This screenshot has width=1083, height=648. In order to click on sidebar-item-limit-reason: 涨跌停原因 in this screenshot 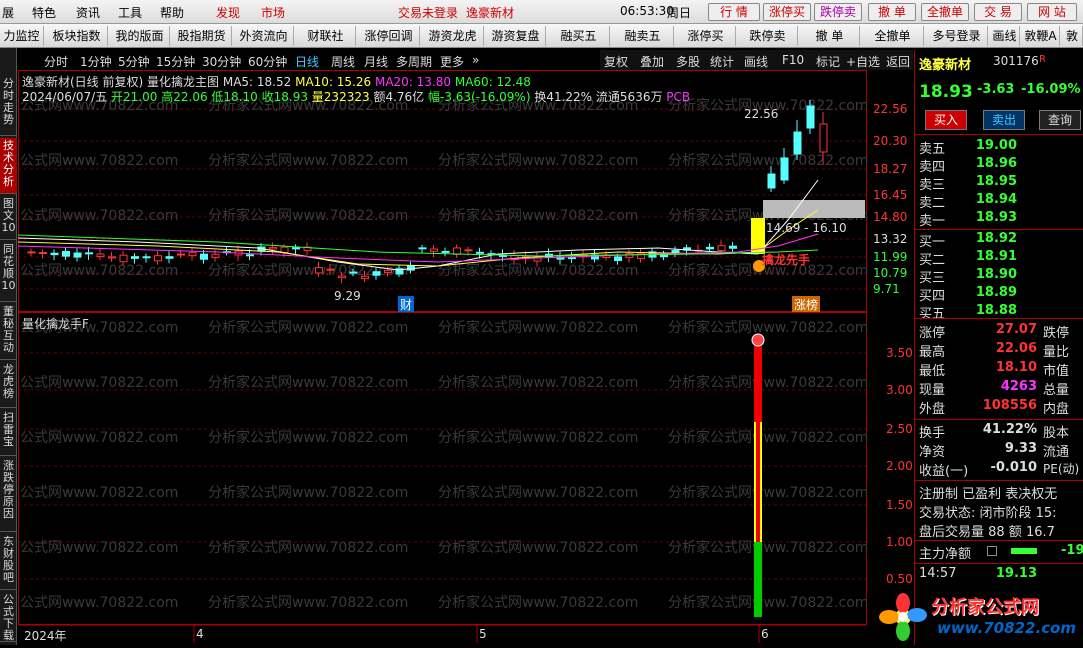, I will do `click(8, 495)`.